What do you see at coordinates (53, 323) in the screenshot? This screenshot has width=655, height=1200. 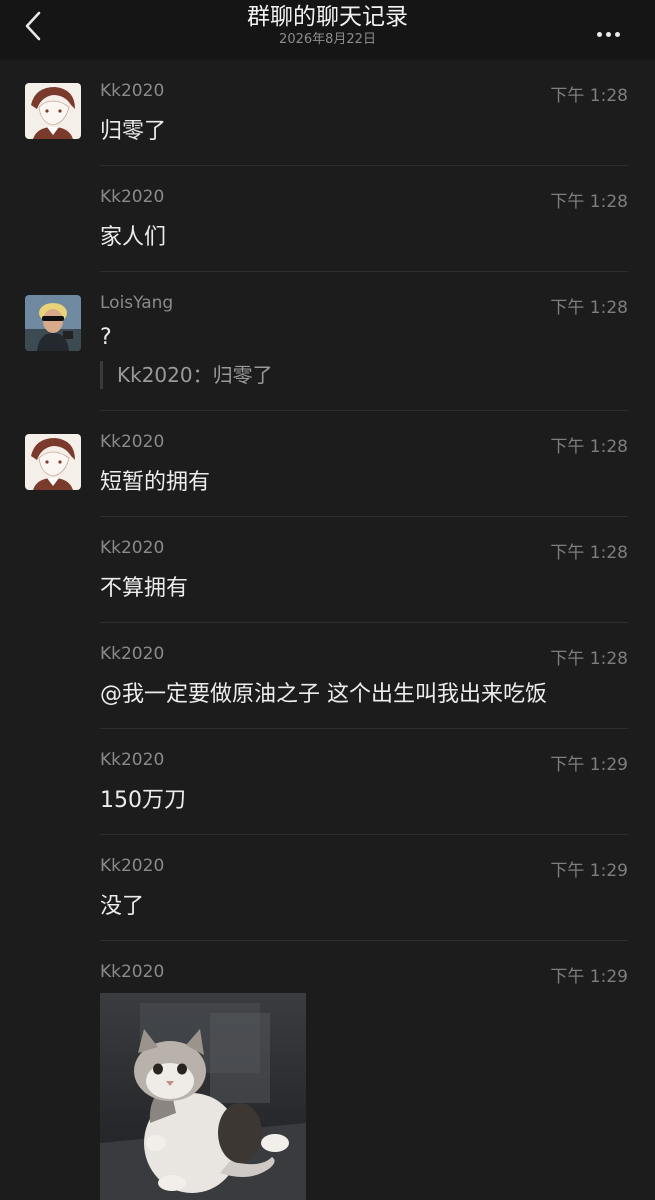 I see `avatar-loisyang` at bounding box center [53, 323].